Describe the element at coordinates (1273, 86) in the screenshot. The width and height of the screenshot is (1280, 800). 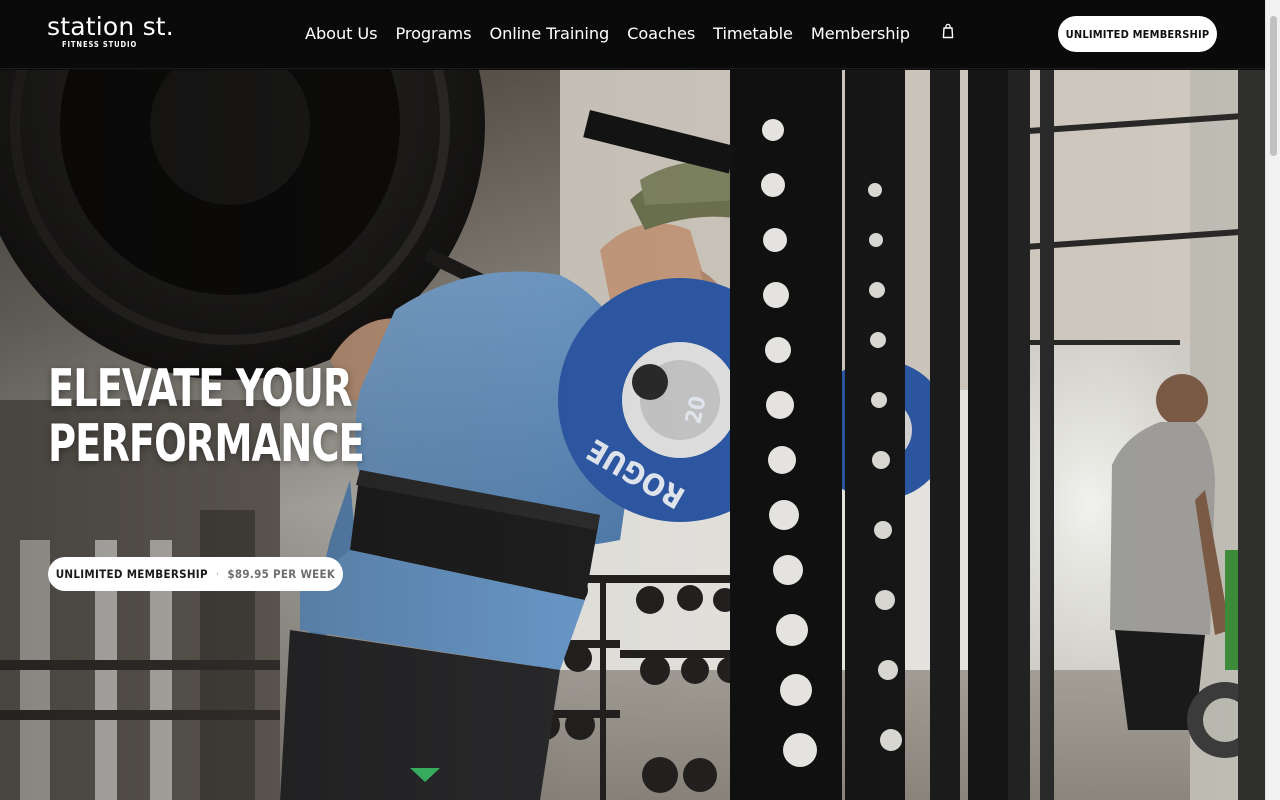
I see `scrollbar-thumb` at that location.